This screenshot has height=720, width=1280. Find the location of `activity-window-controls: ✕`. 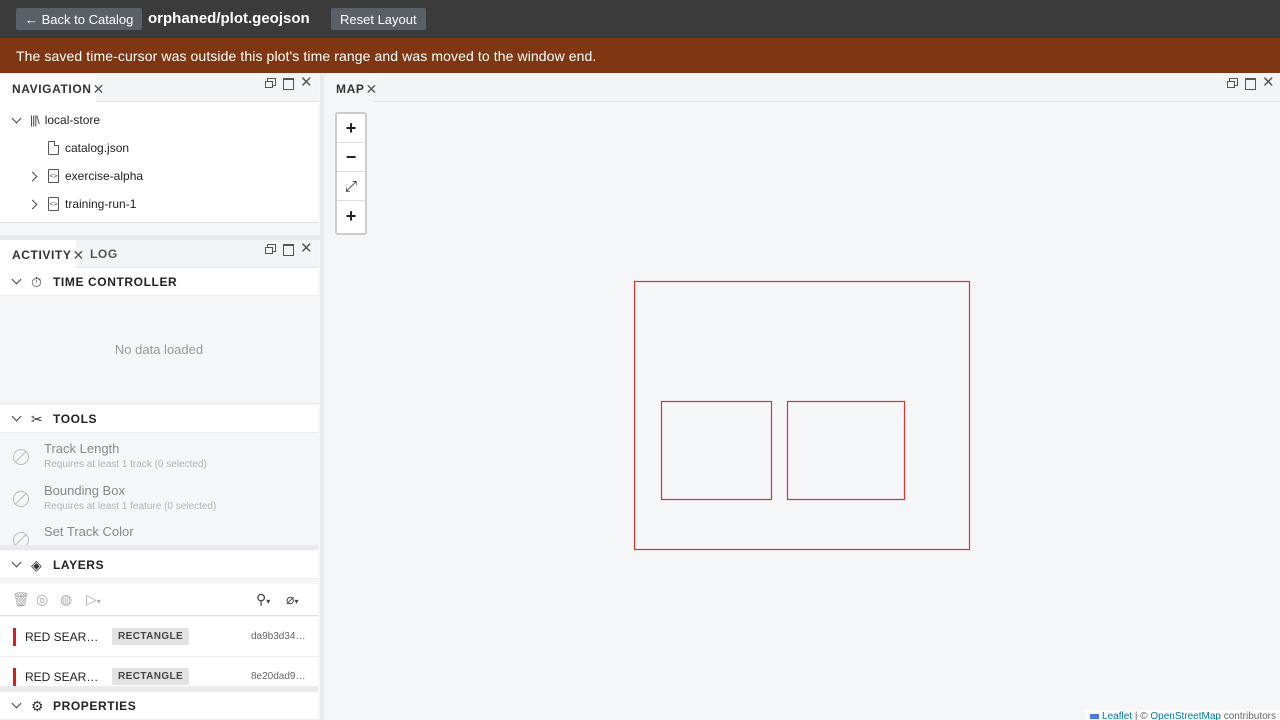

activity-window-controls: ✕ is located at coordinates (288, 248).